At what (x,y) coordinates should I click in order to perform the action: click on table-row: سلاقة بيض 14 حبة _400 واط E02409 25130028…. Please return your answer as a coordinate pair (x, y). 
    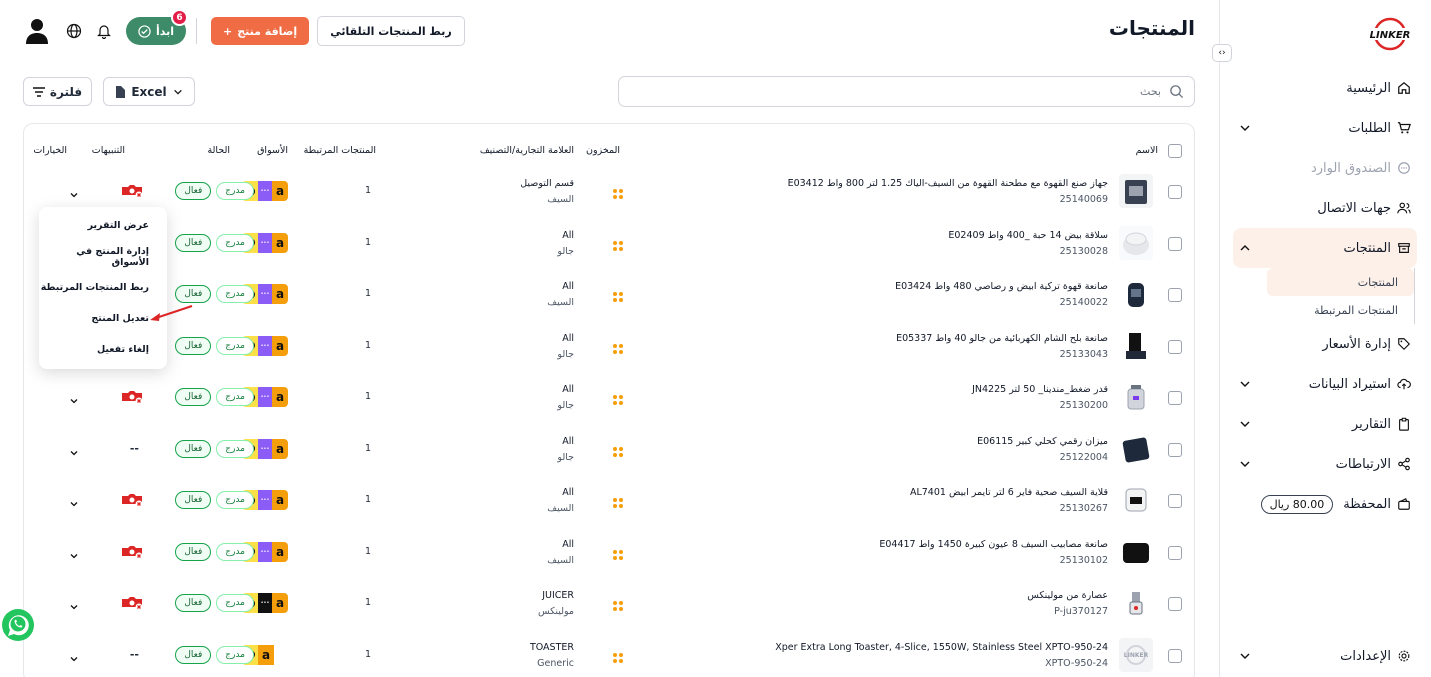
    Looking at the image, I should click on (609, 244).